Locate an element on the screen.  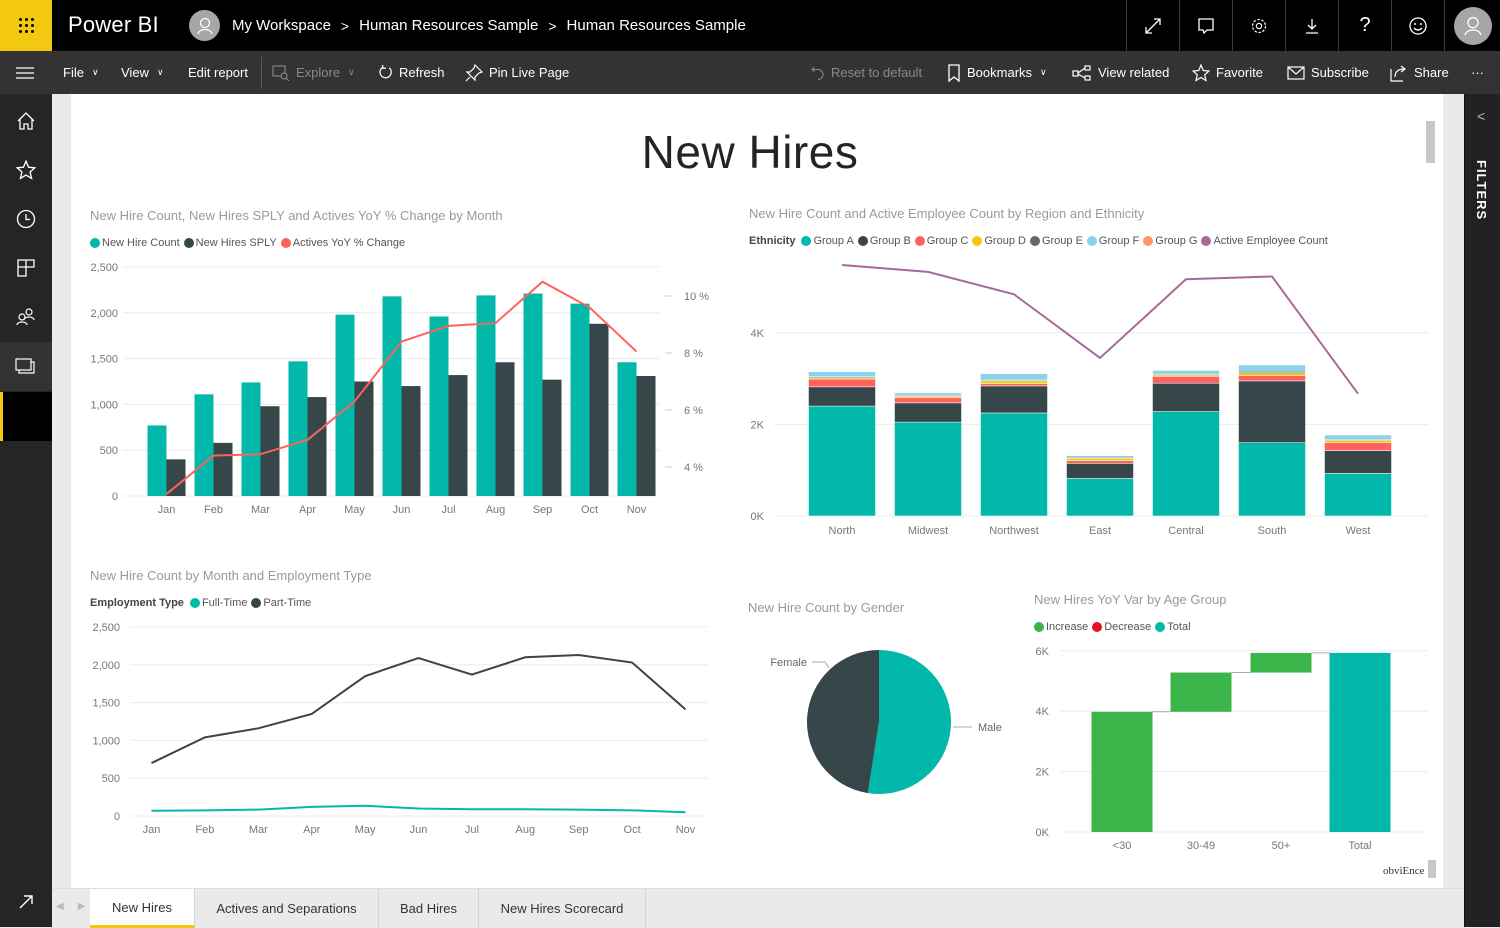
x-tick-label: Mar is located at coordinates (258, 830).